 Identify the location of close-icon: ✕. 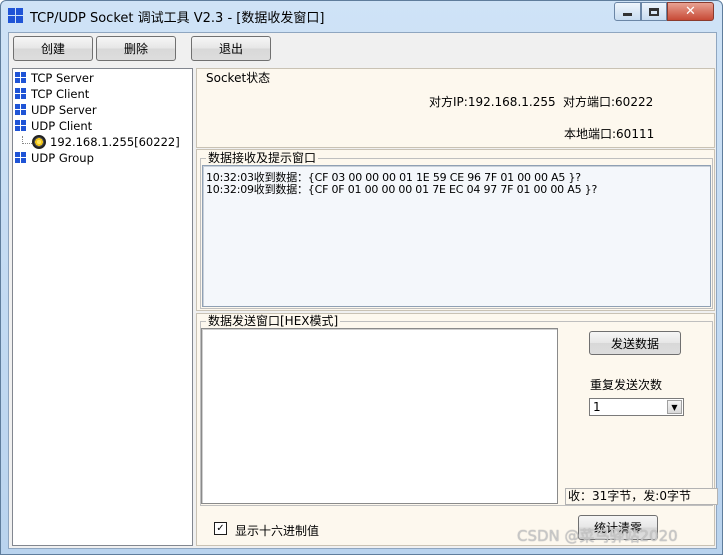
(690, 11).